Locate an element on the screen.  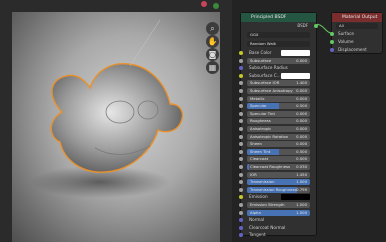
output-socket is located at coordinates (316, 26).